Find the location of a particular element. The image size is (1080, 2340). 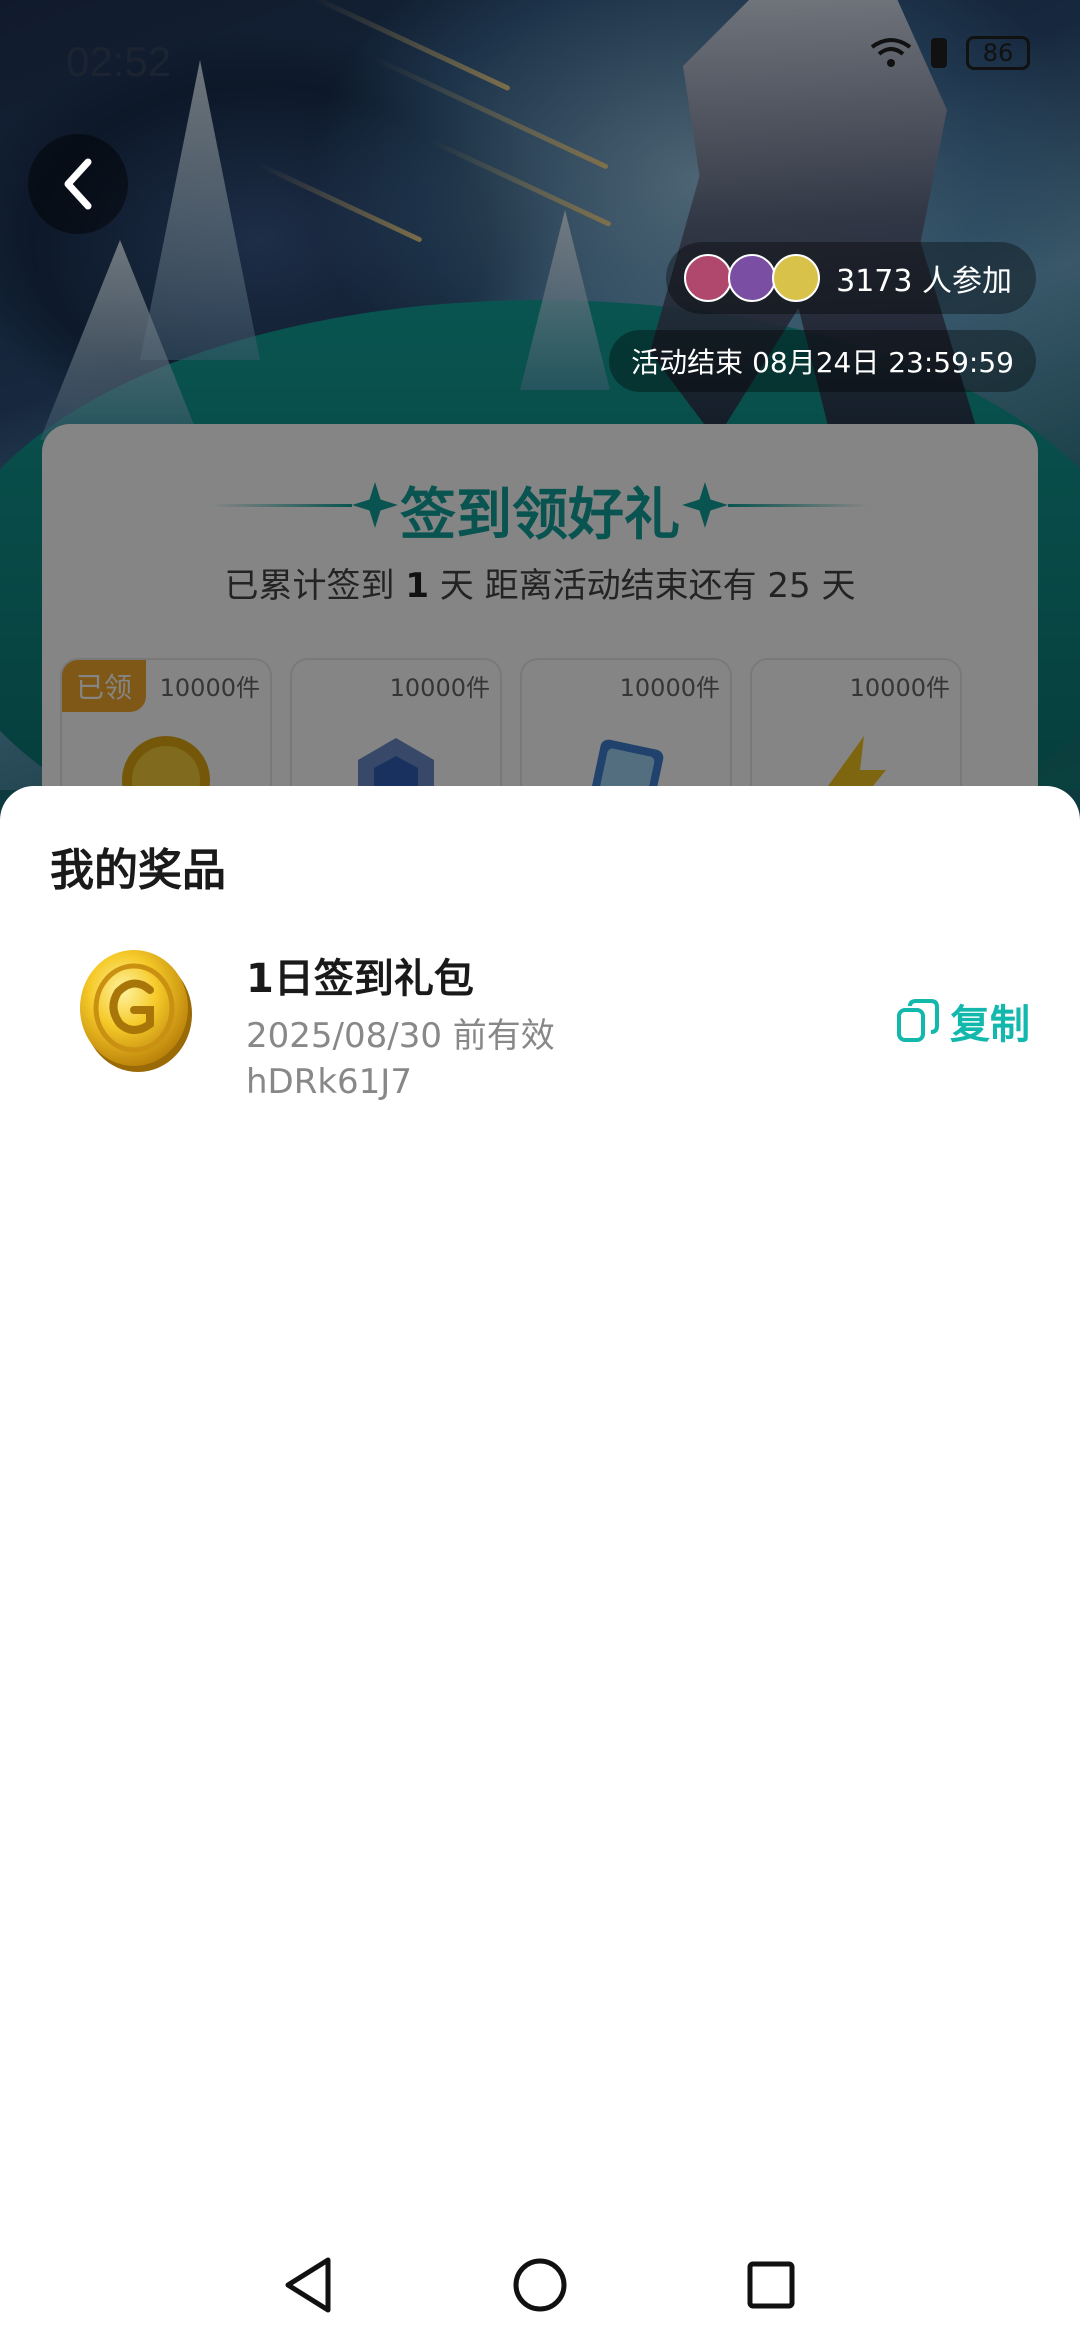

nav-back-icon is located at coordinates (309, 2285).